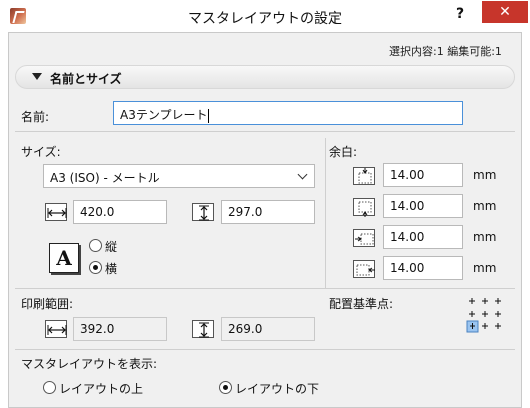 The image size is (530, 408). Describe the element at coordinates (288, 113) in the screenshot. I see `name-input: A3テンプレート` at that location.